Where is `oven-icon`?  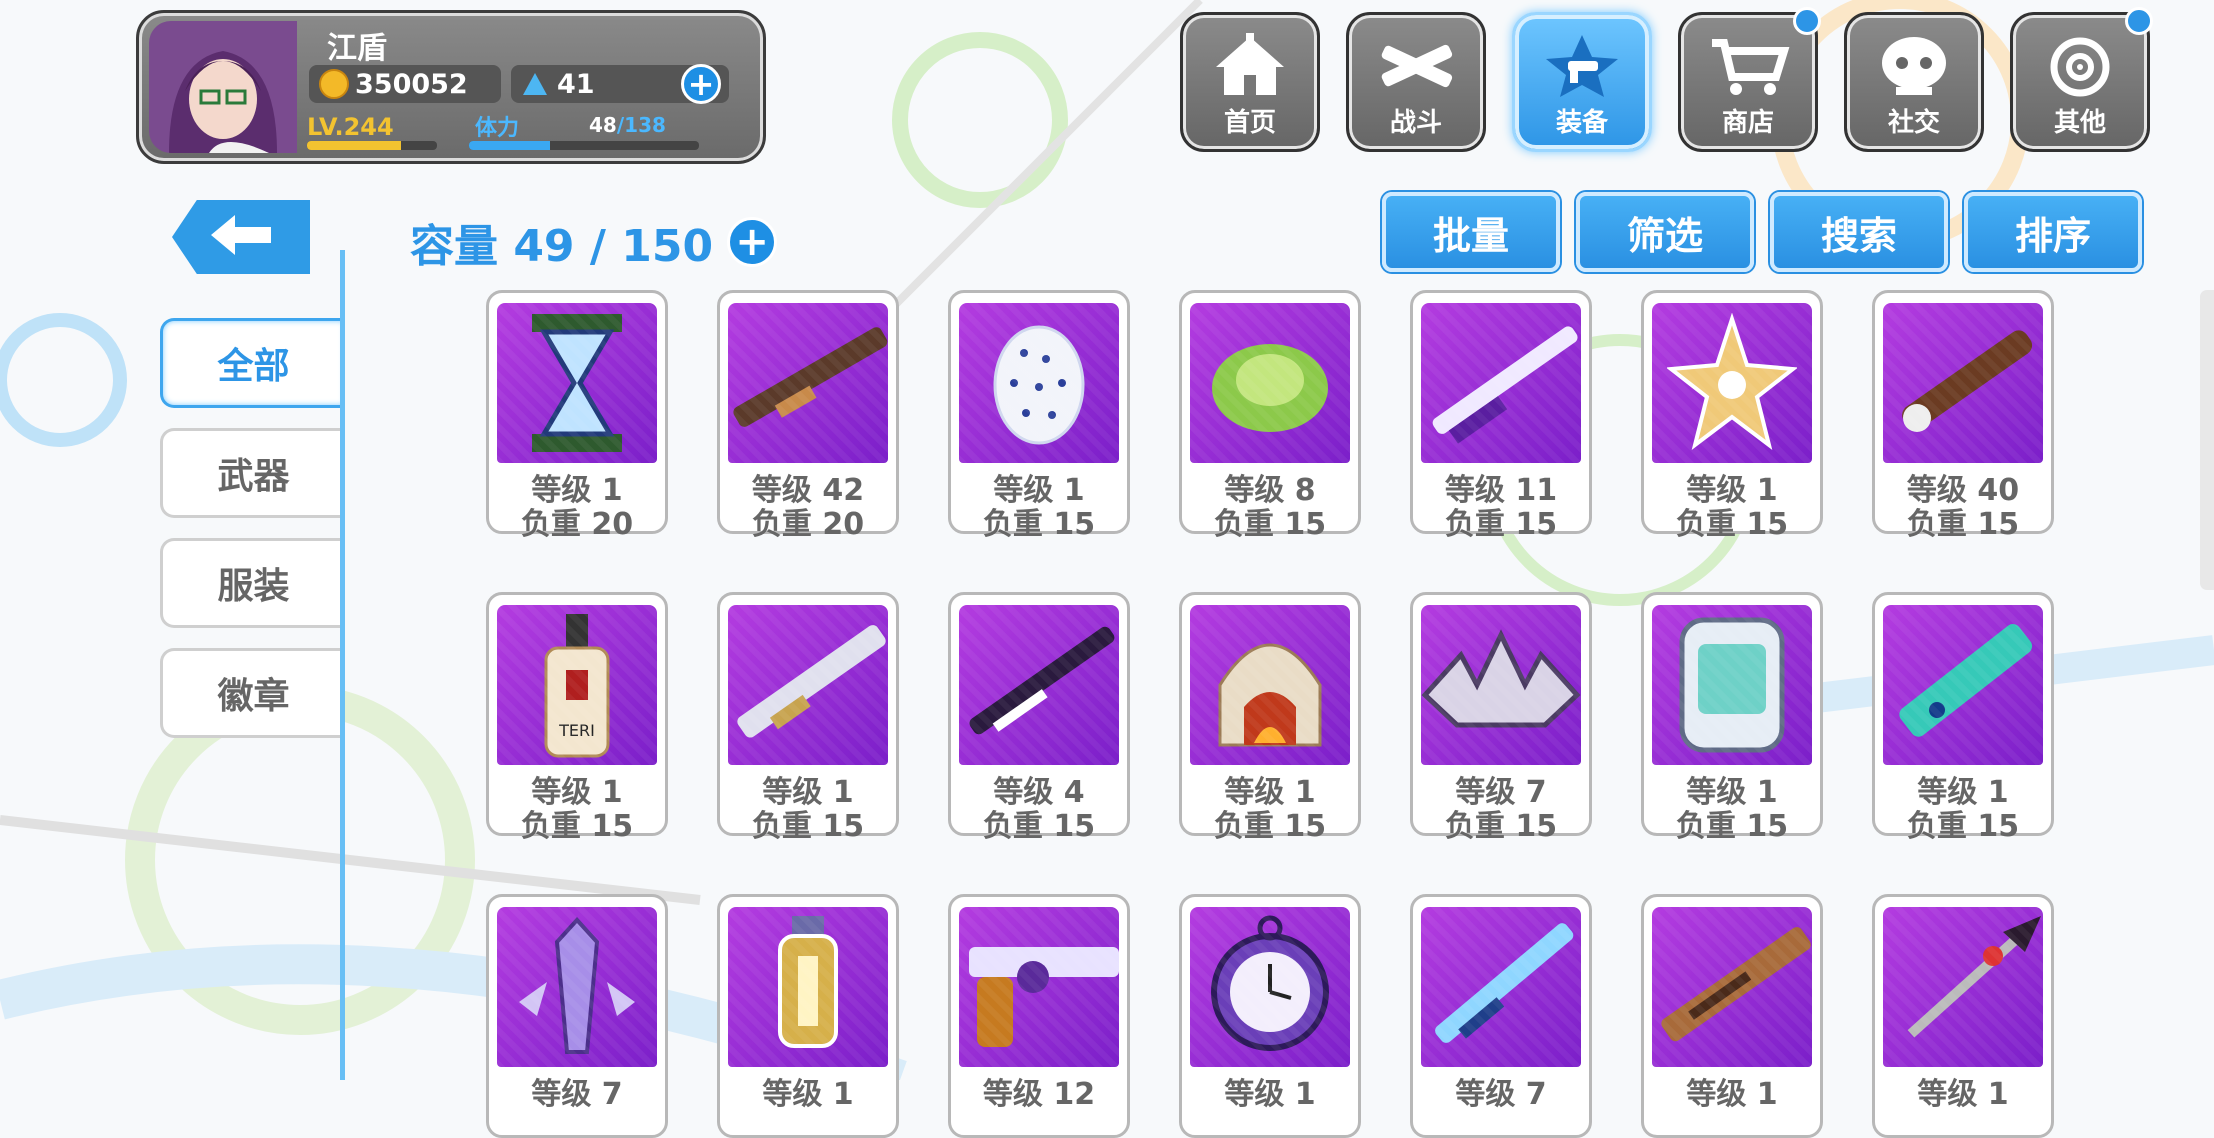
oven-icon is located at coordinates (1270, 685).